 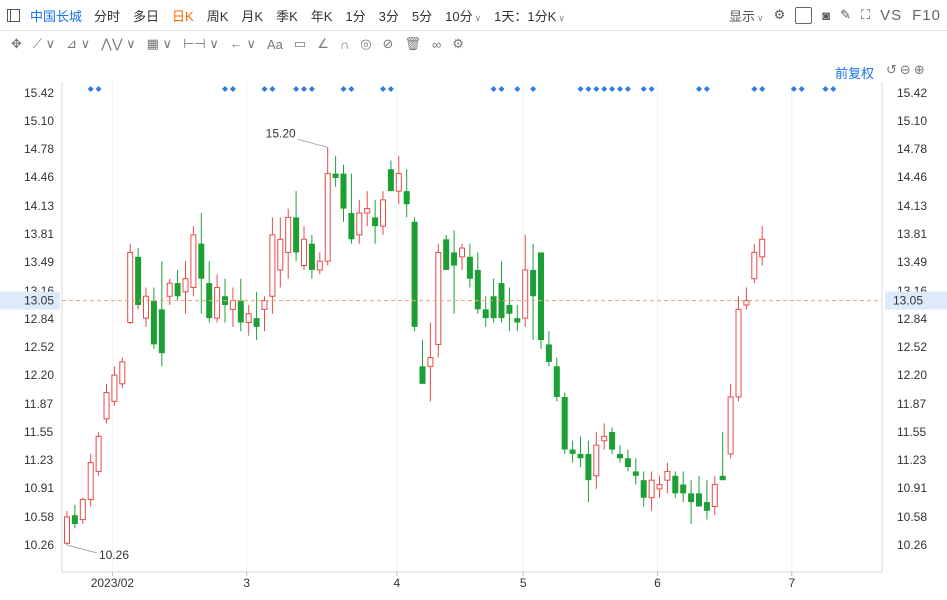 What do you see at coordinates (113, 583) in the screenshot?
I see `x-tick-label-0: 2023/02` at bounding box center [113, 583].